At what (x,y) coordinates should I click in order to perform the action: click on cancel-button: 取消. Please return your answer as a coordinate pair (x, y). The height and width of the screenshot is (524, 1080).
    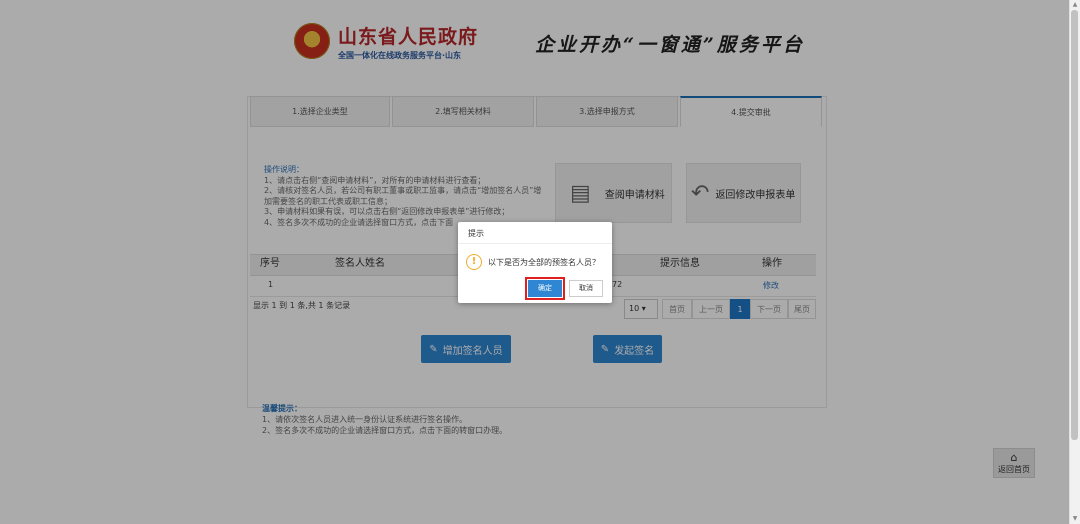
    Looking at the image, I should click on (586, 288).